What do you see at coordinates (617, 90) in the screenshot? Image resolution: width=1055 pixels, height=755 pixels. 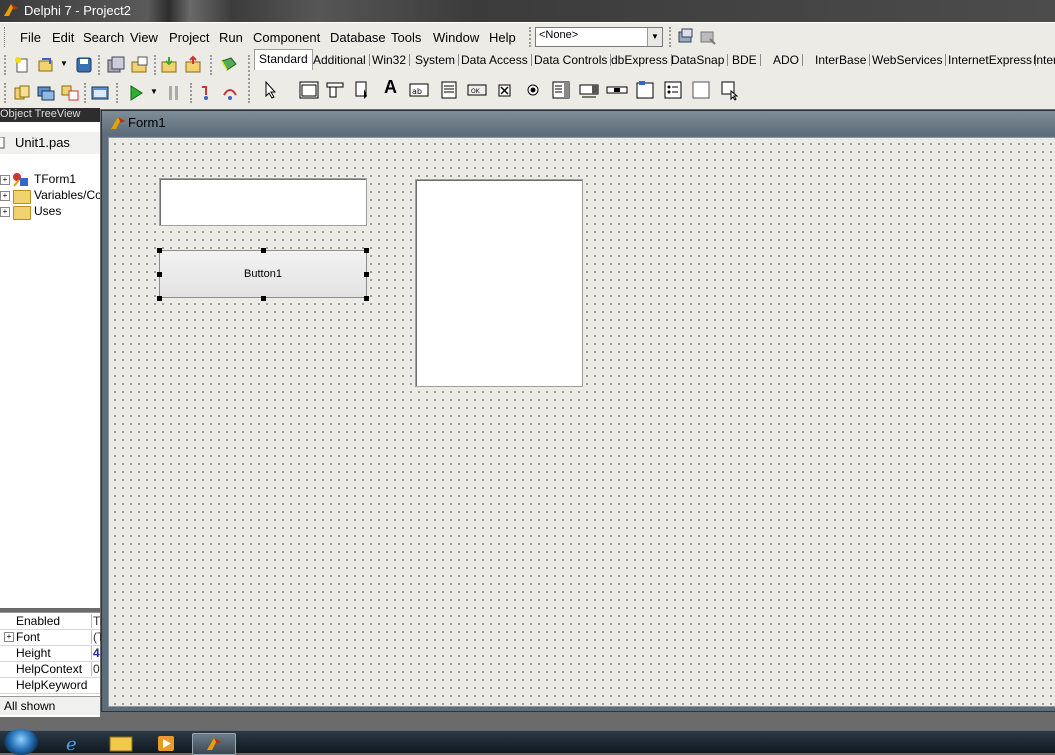 I see `scrollbar-component-icon` at bounding box center [617, 90].